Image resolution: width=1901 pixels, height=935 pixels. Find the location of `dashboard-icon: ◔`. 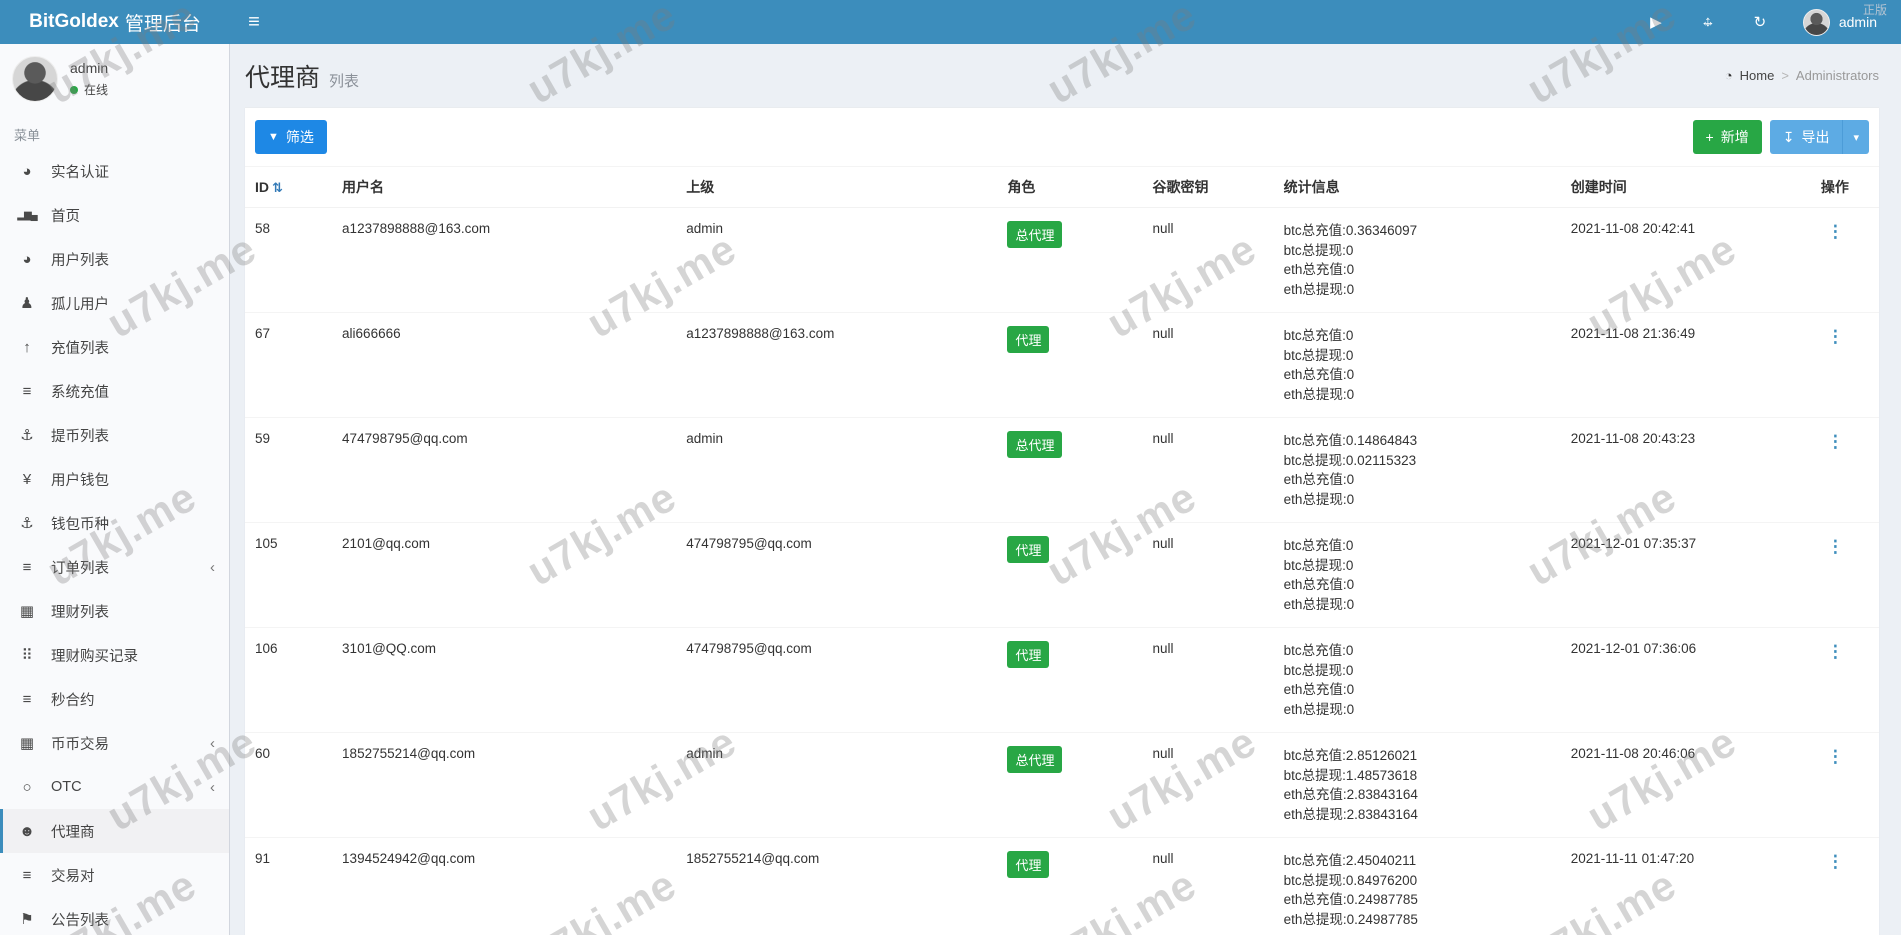

dashboard-icon: ◔ is located at coordinates (1728, 75).